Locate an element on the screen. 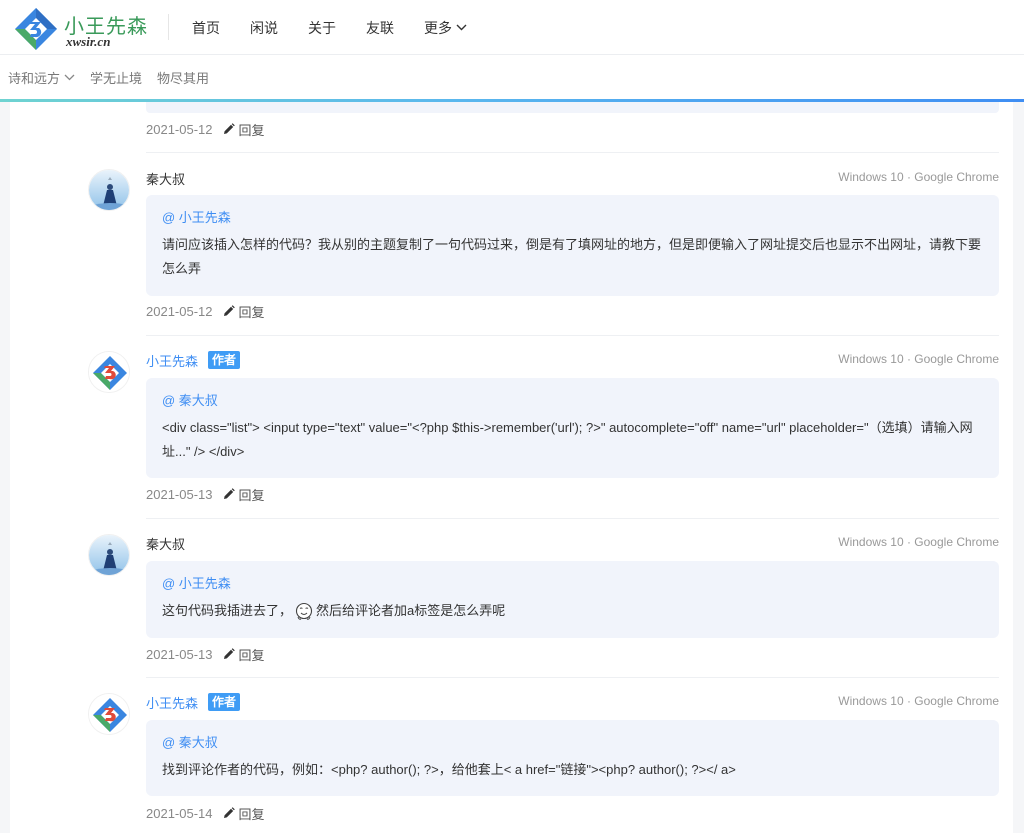 This screenshot has width=1024, height=833. nav-item-label: 闲说 is located at coordinates (264, 27).